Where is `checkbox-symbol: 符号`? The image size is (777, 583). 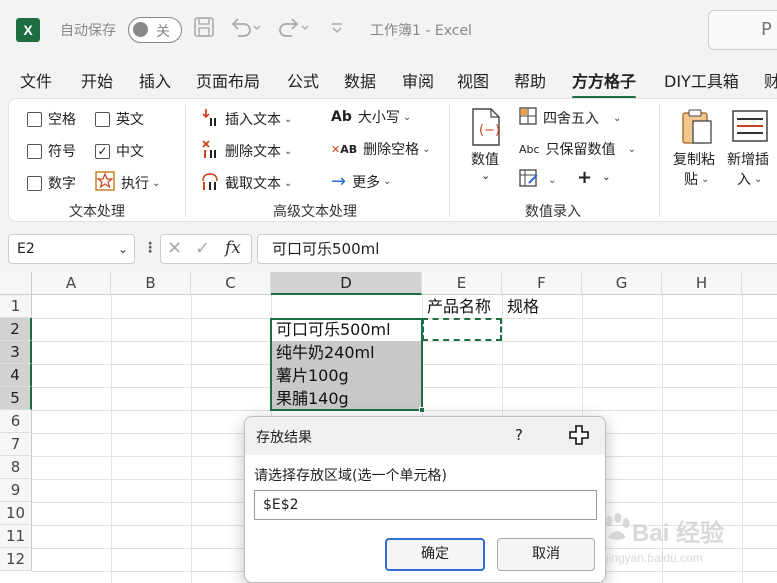
checkbox-symbol: 符号 is located at coordinates (51, 151).